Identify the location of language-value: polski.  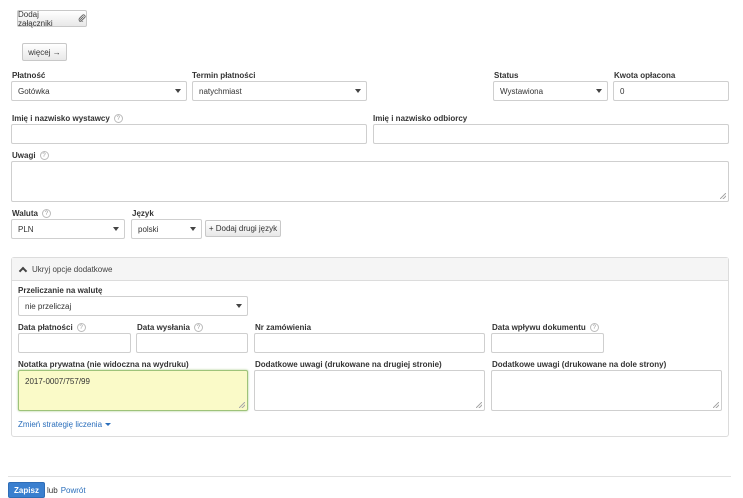
(148, 229).